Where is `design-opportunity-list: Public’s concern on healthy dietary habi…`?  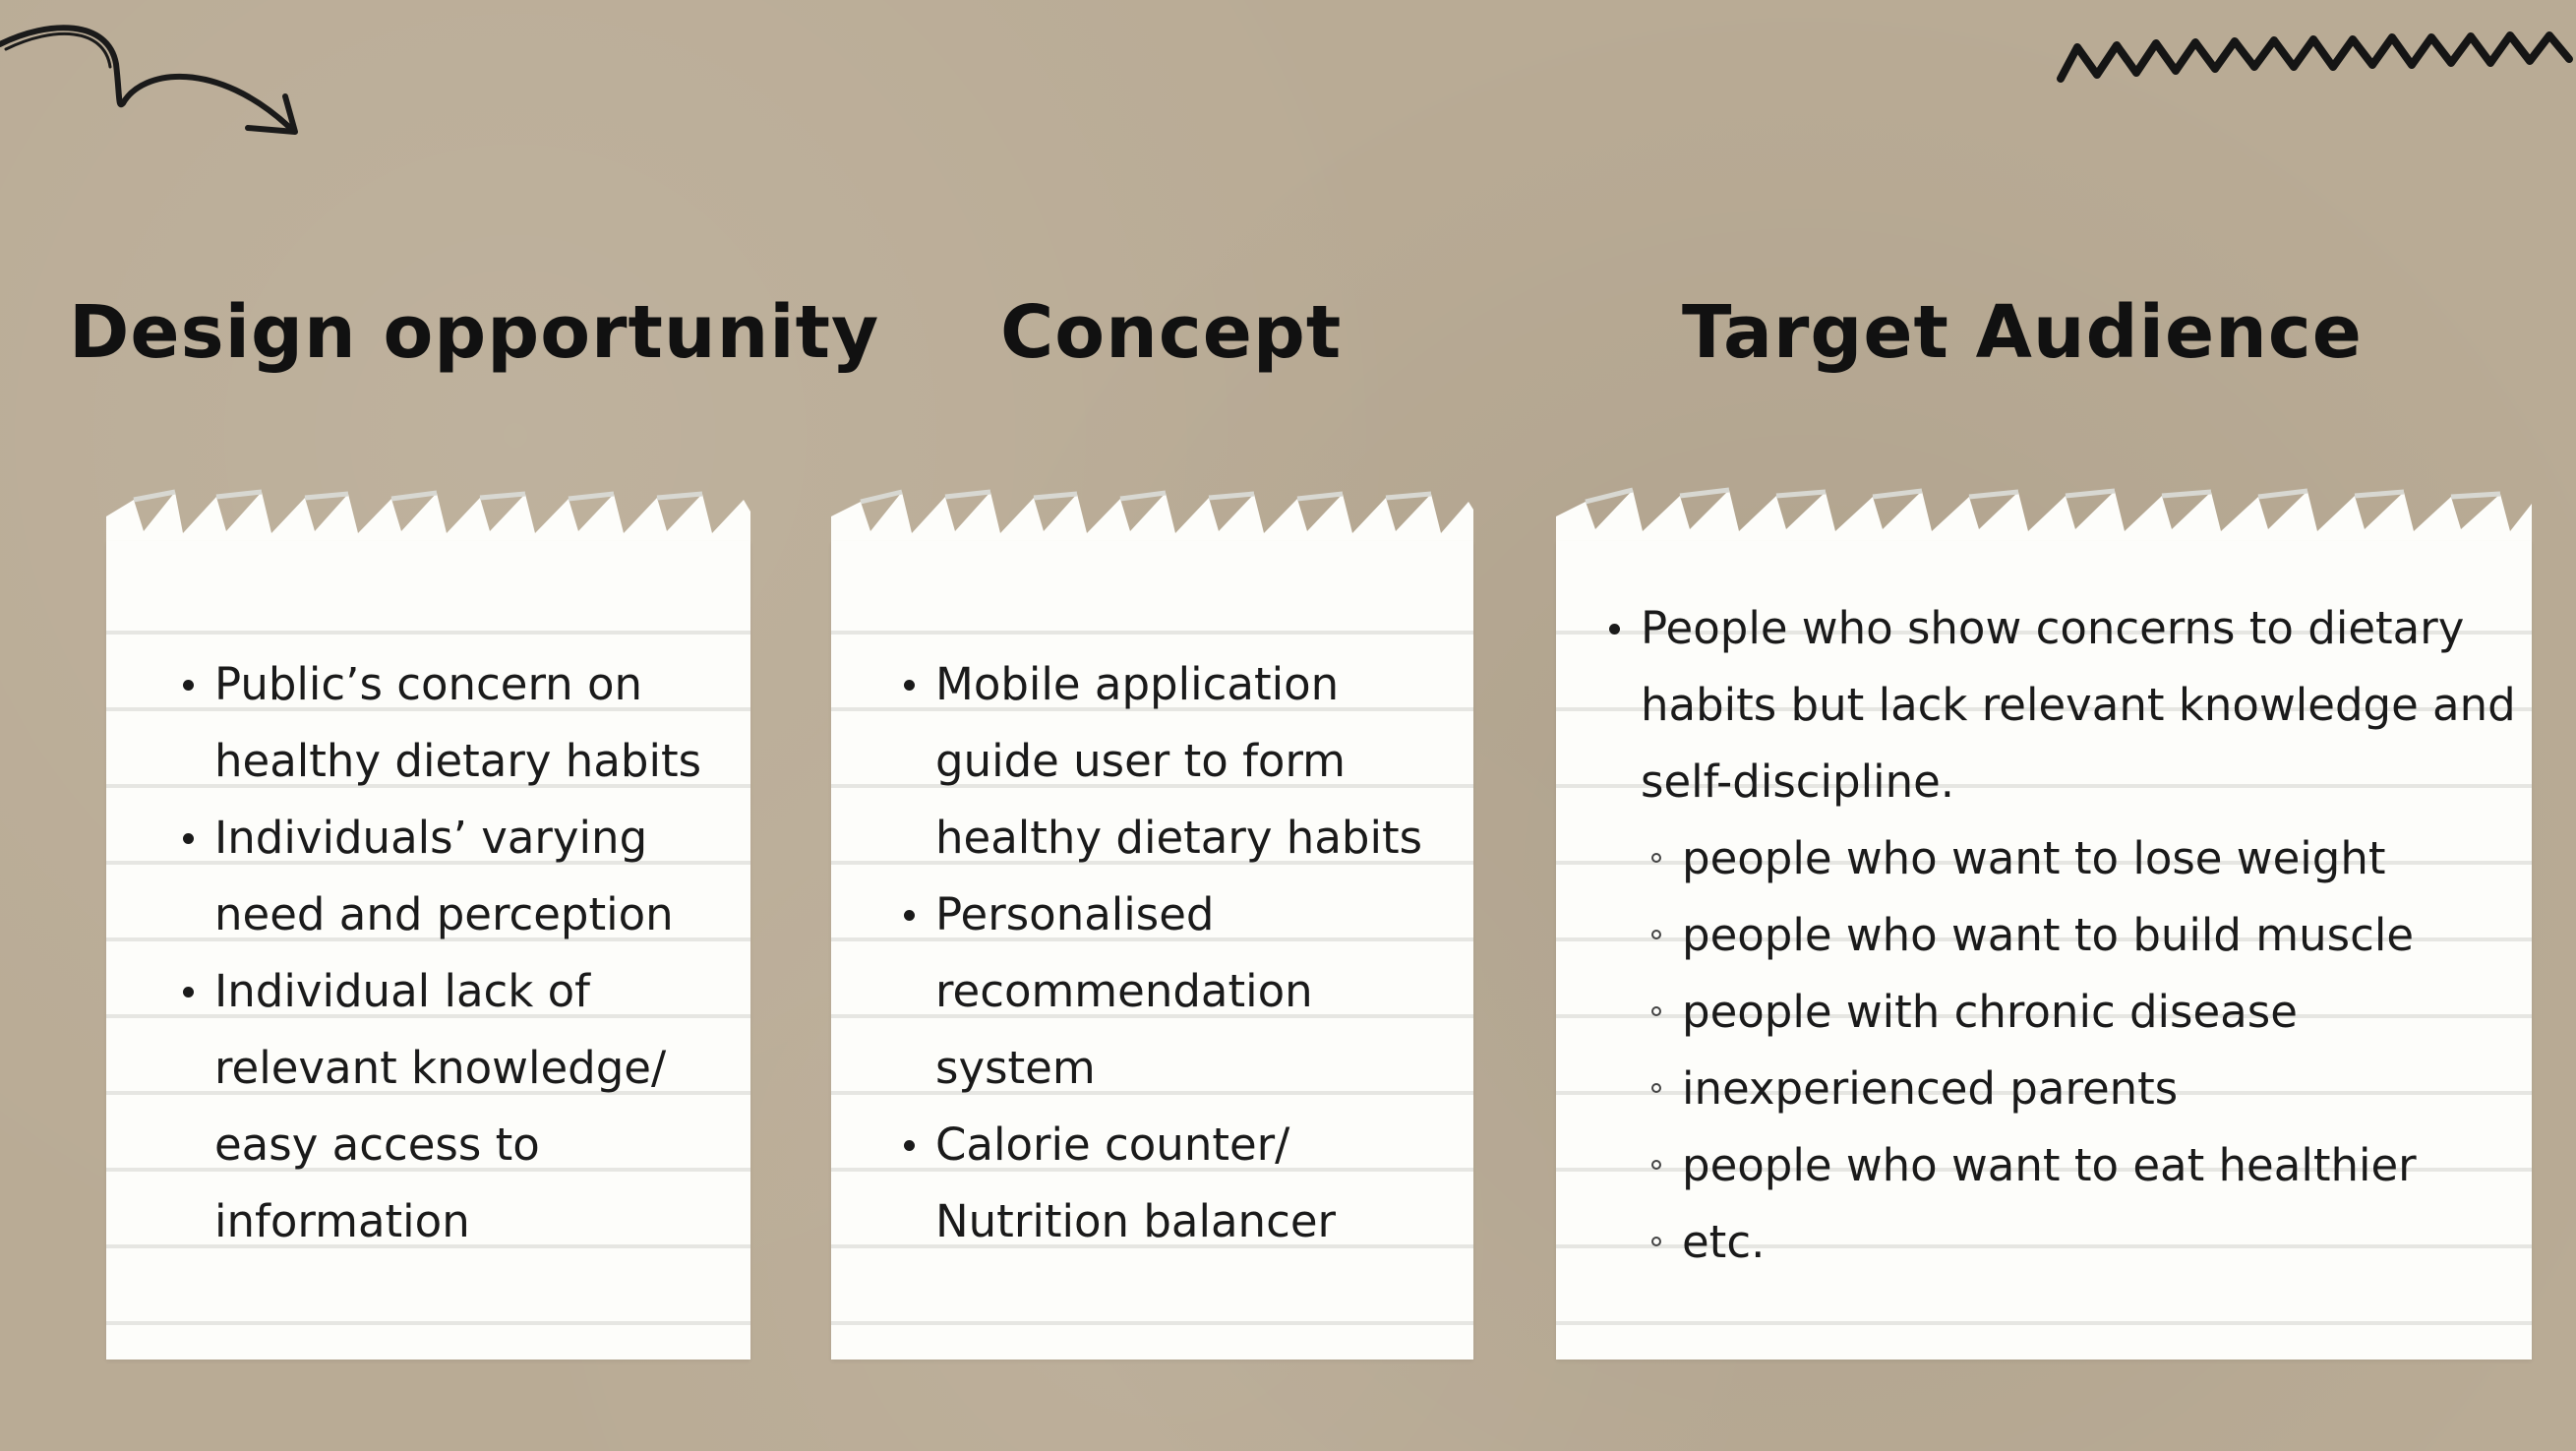 design-opportunity-list: Public’s concern on healthy dietary habi… is located at coordinates (457, 953).